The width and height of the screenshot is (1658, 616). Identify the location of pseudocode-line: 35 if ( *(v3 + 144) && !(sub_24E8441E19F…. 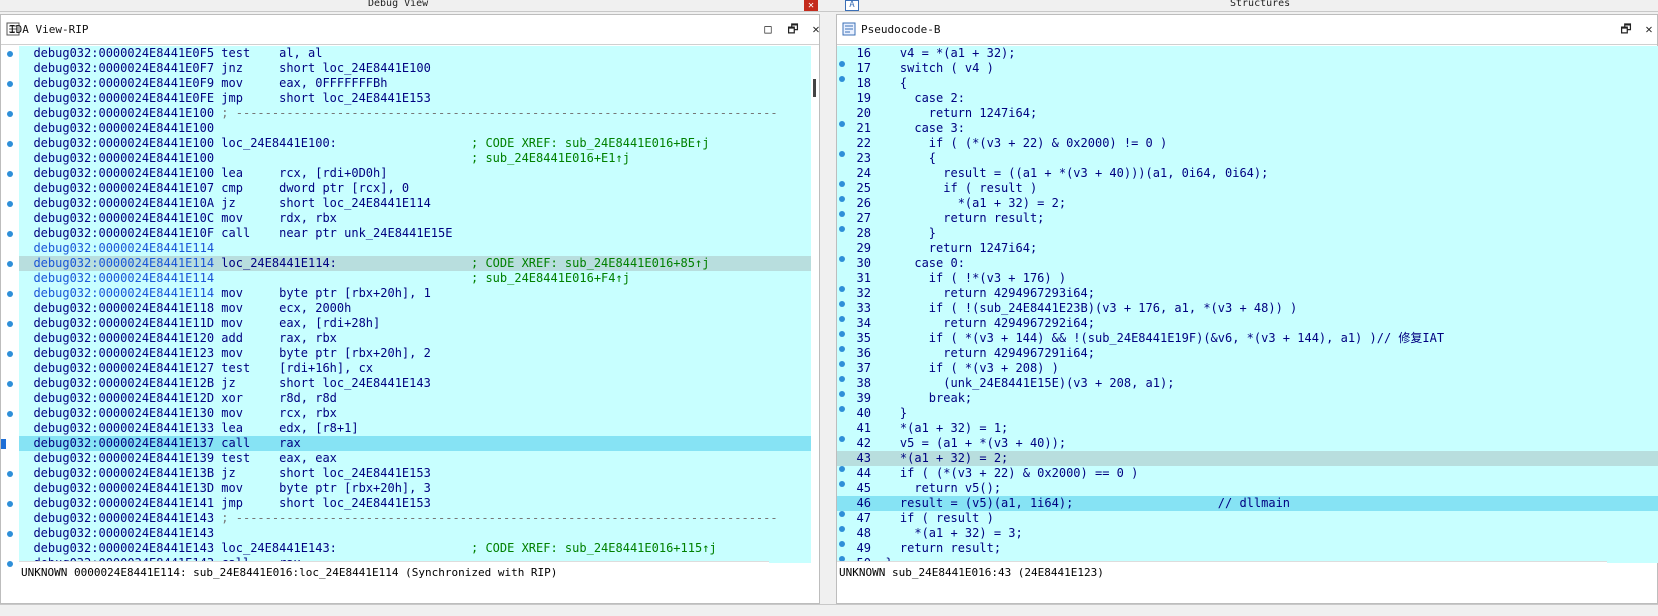
(1247, 341).